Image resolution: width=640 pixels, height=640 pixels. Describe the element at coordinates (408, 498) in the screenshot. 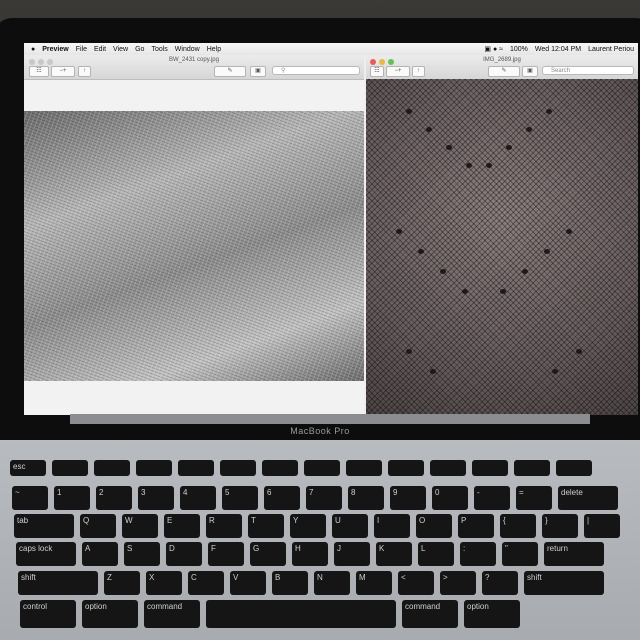

I see `key-9: 9` at that location.